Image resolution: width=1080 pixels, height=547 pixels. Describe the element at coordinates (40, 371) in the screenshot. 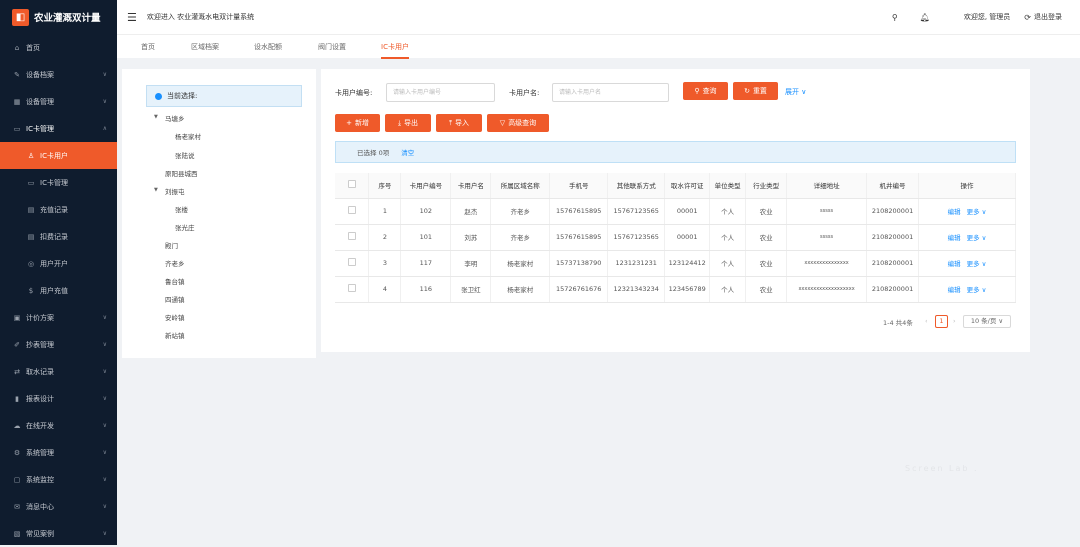

I see `sidebar-item-label: 取水记录` at that location.